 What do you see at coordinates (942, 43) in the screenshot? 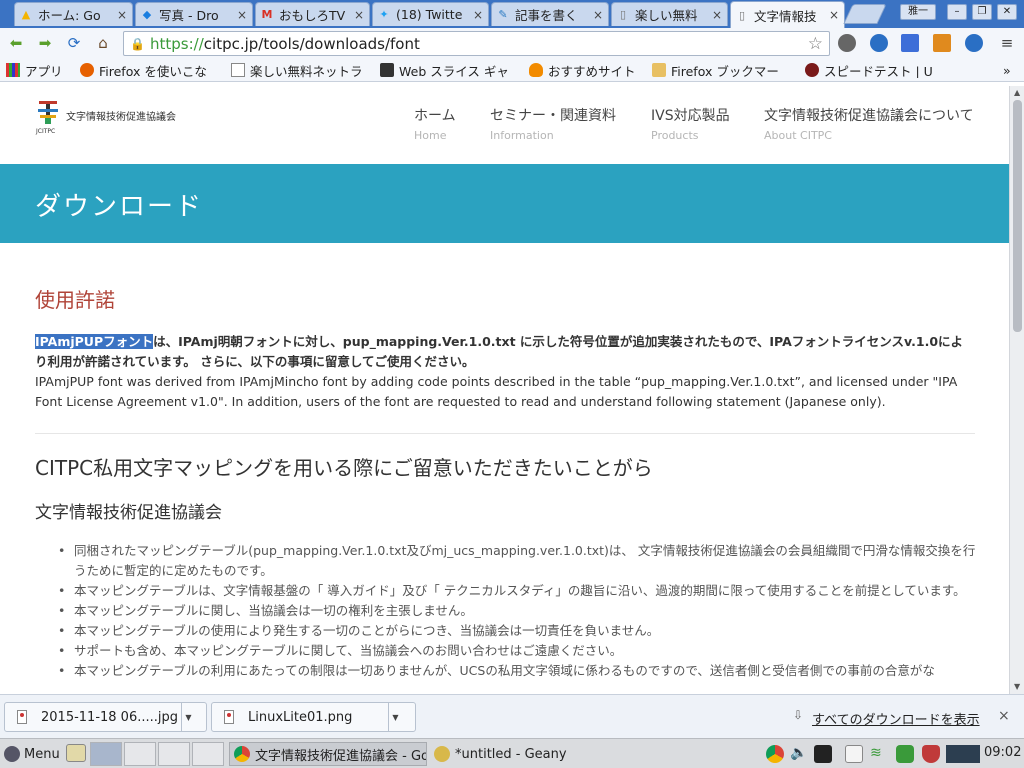
I see `download-extension-icon` at bounding box center [942, 43].